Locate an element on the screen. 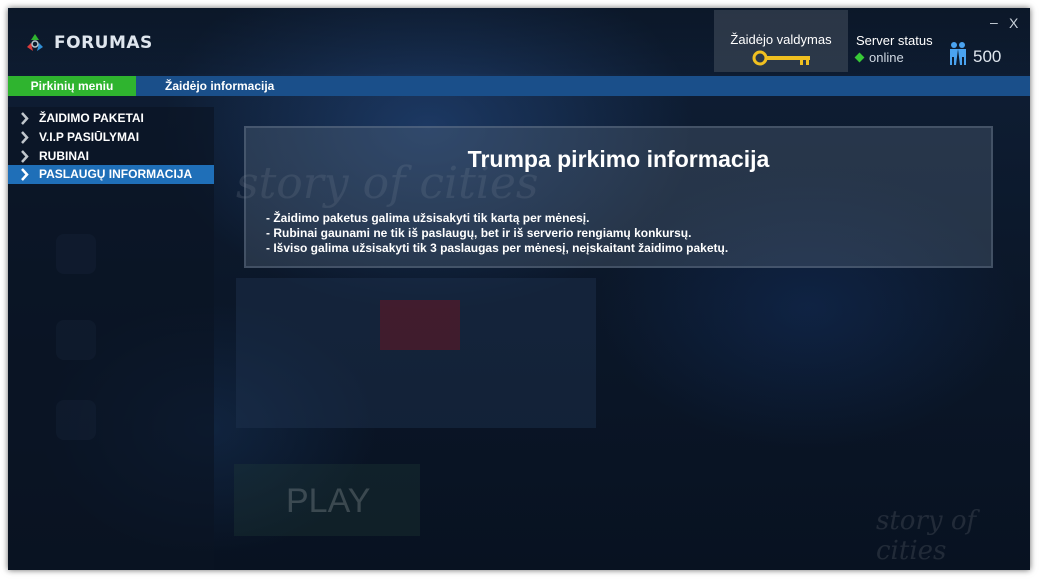 This screenshot has width=1040, height=580. recycle-logo-icon is located at coordinates (35, 42).